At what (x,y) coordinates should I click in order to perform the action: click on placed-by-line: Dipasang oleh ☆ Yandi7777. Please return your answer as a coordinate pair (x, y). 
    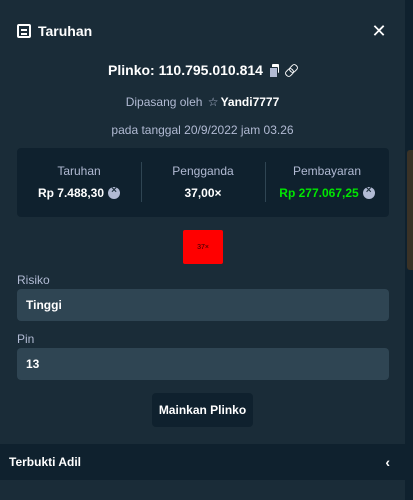
    Looking at the image, I should click on (202, 103).